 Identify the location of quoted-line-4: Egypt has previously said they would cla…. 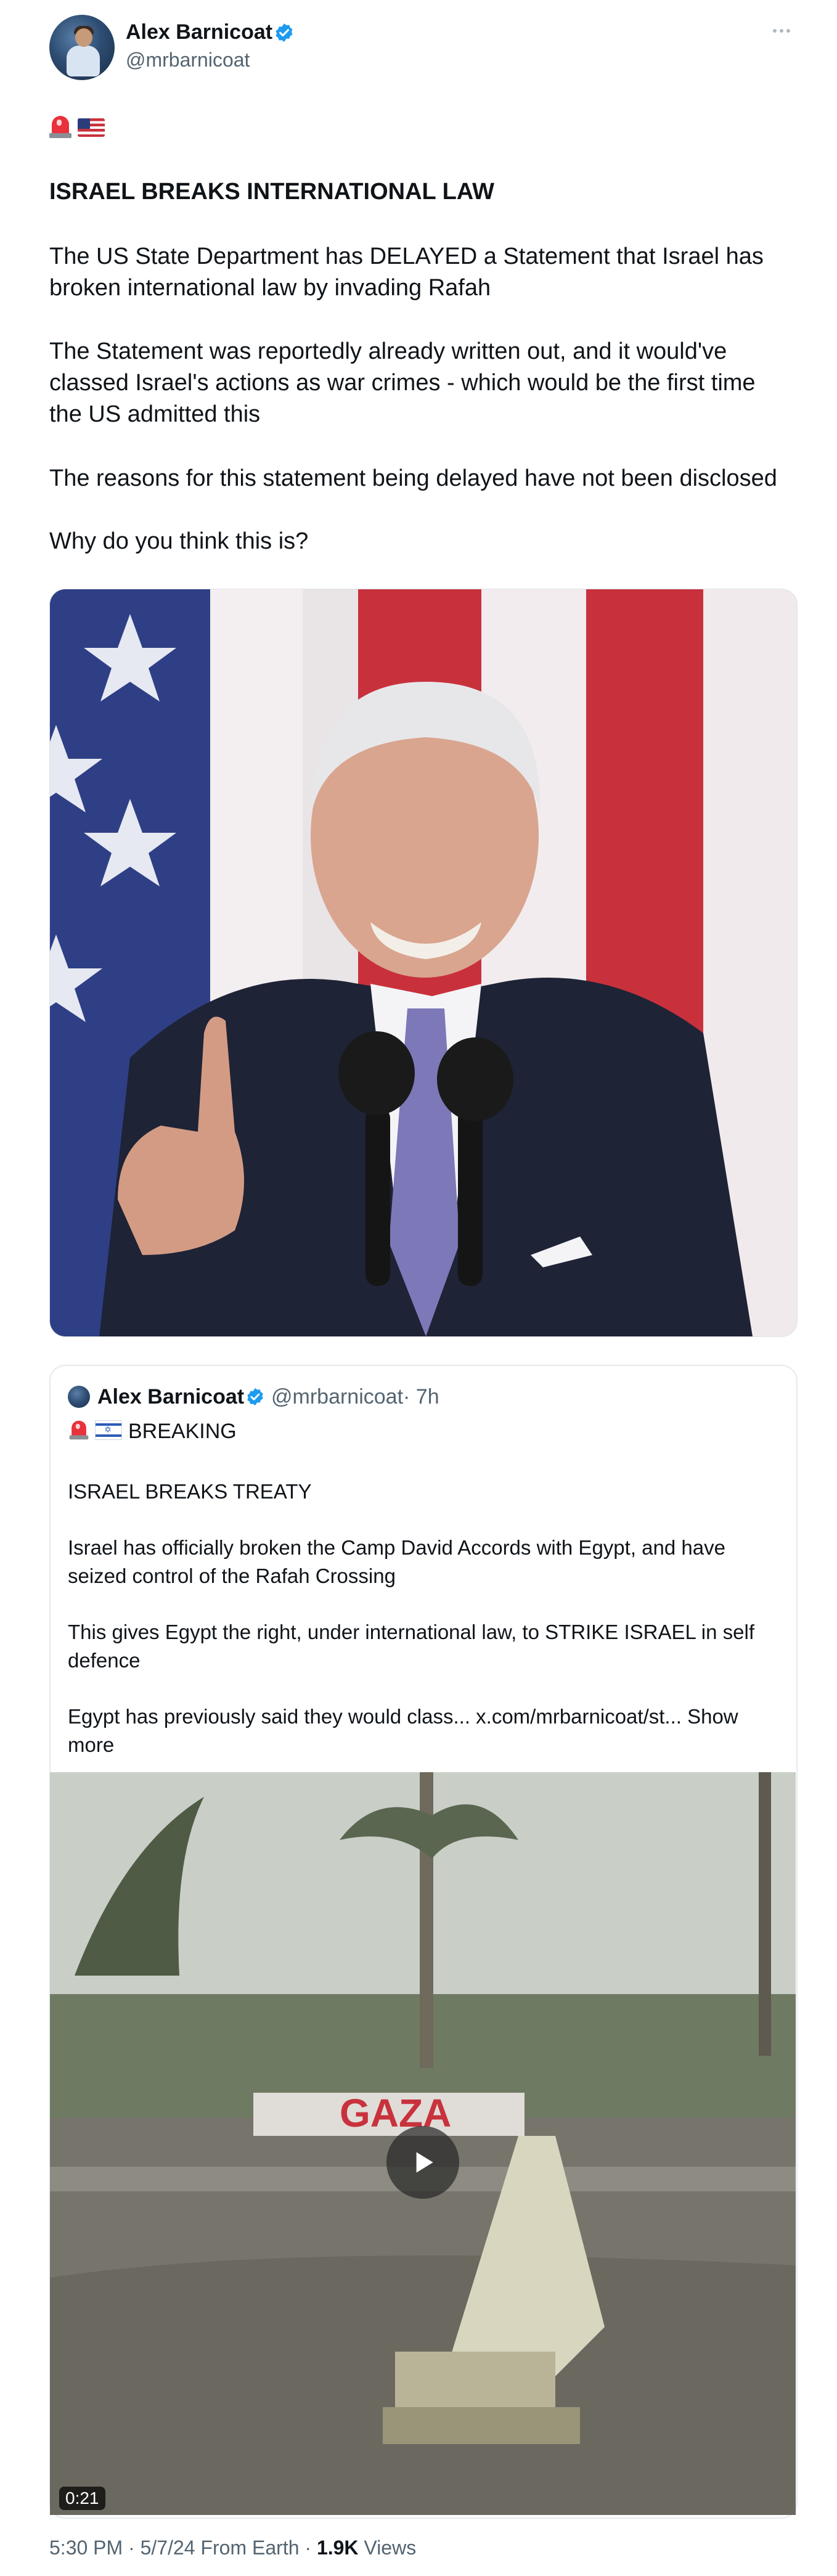
(403, 1730).